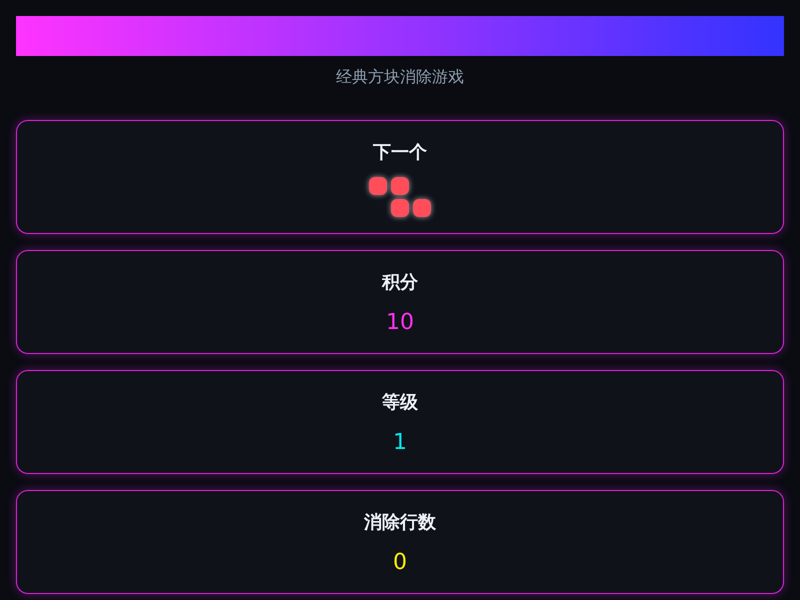  Describe the element at coordinates (400, 403) in the screenshot. I see `stat-label: 等级` at that location.